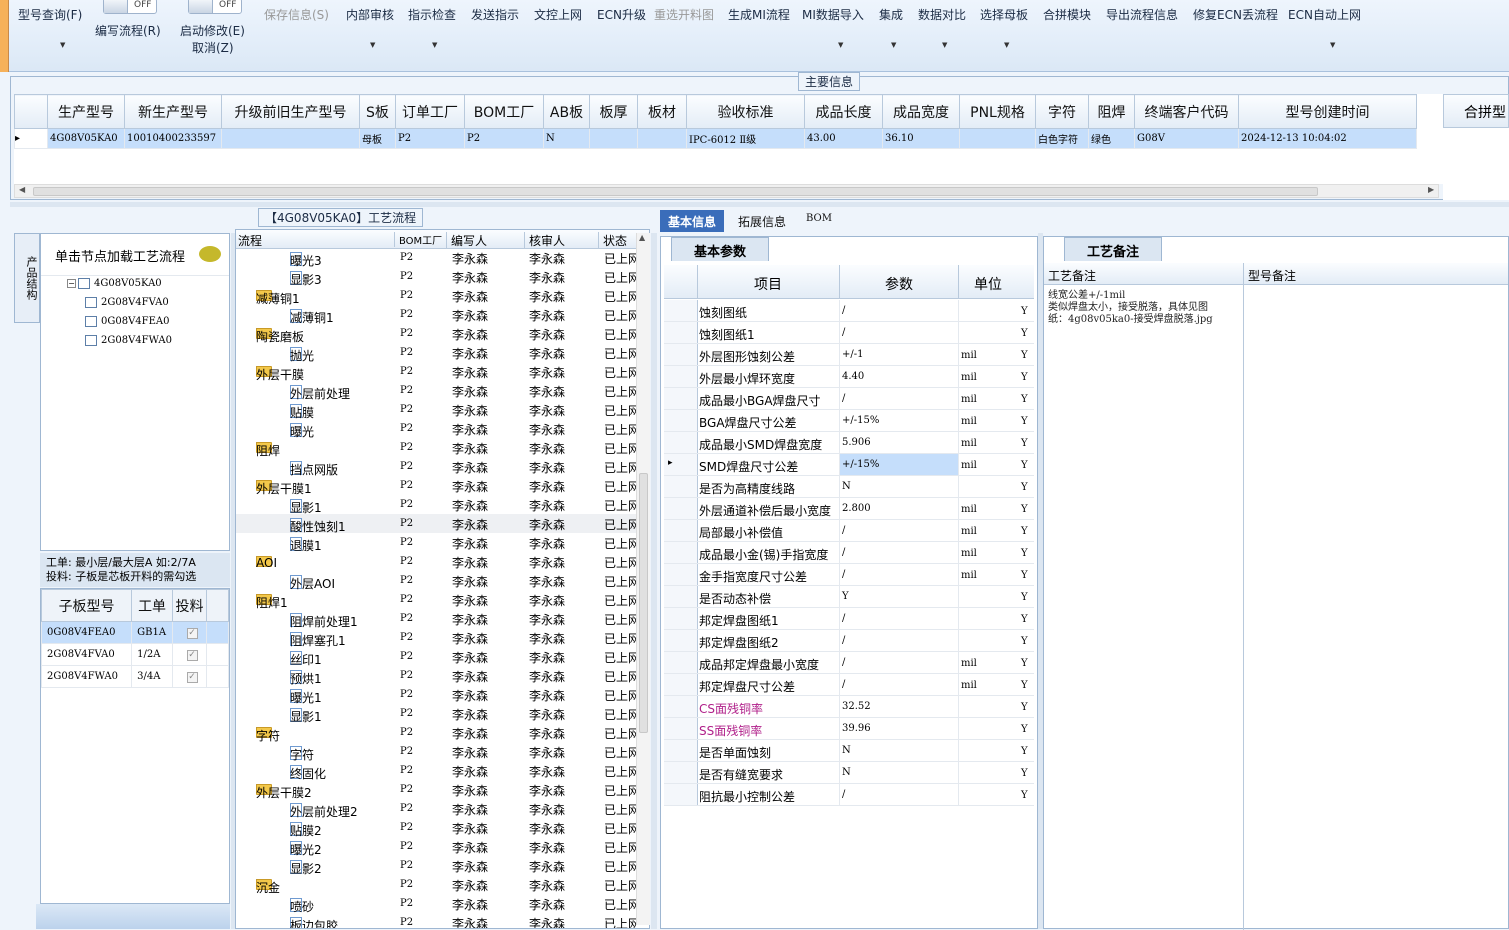  I want to click on process-row: 曝光1P2李永森李永森已上网, so click(436, 695).